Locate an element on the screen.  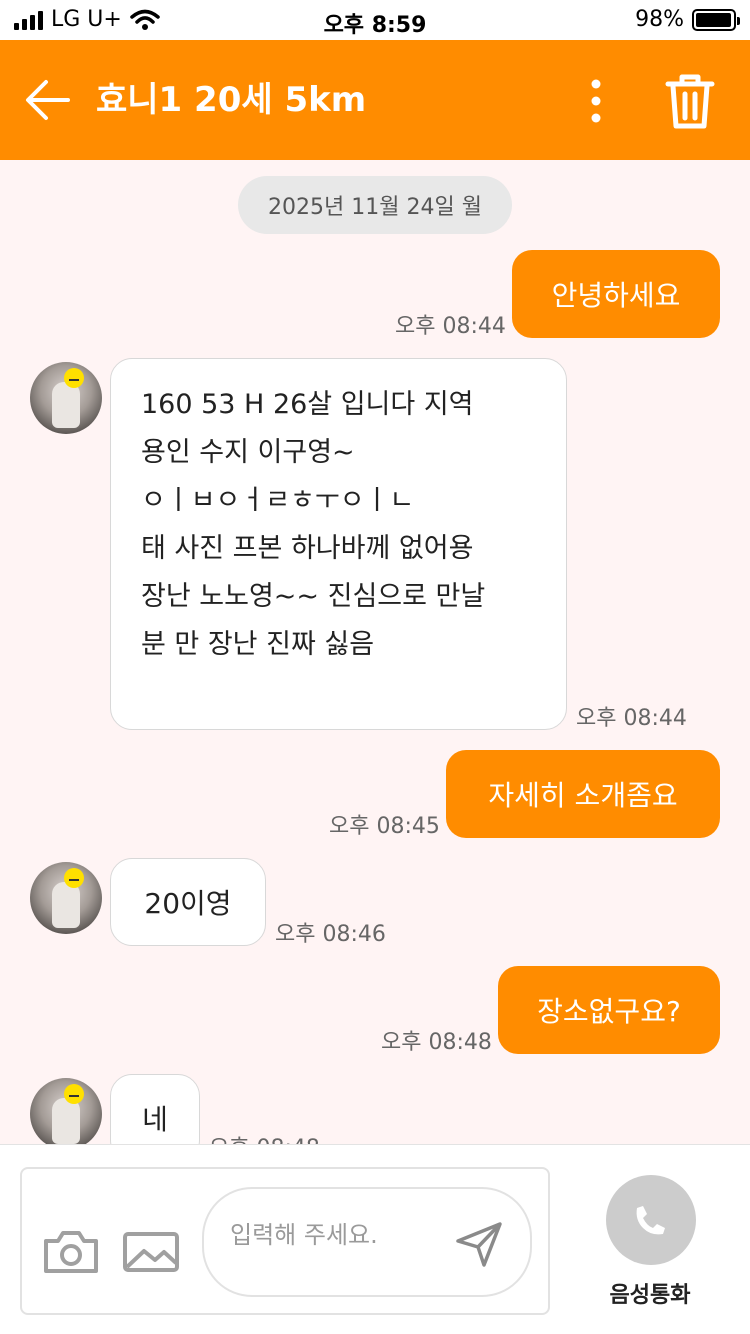
more-vertical-icon is located at coordinates (596, 101).